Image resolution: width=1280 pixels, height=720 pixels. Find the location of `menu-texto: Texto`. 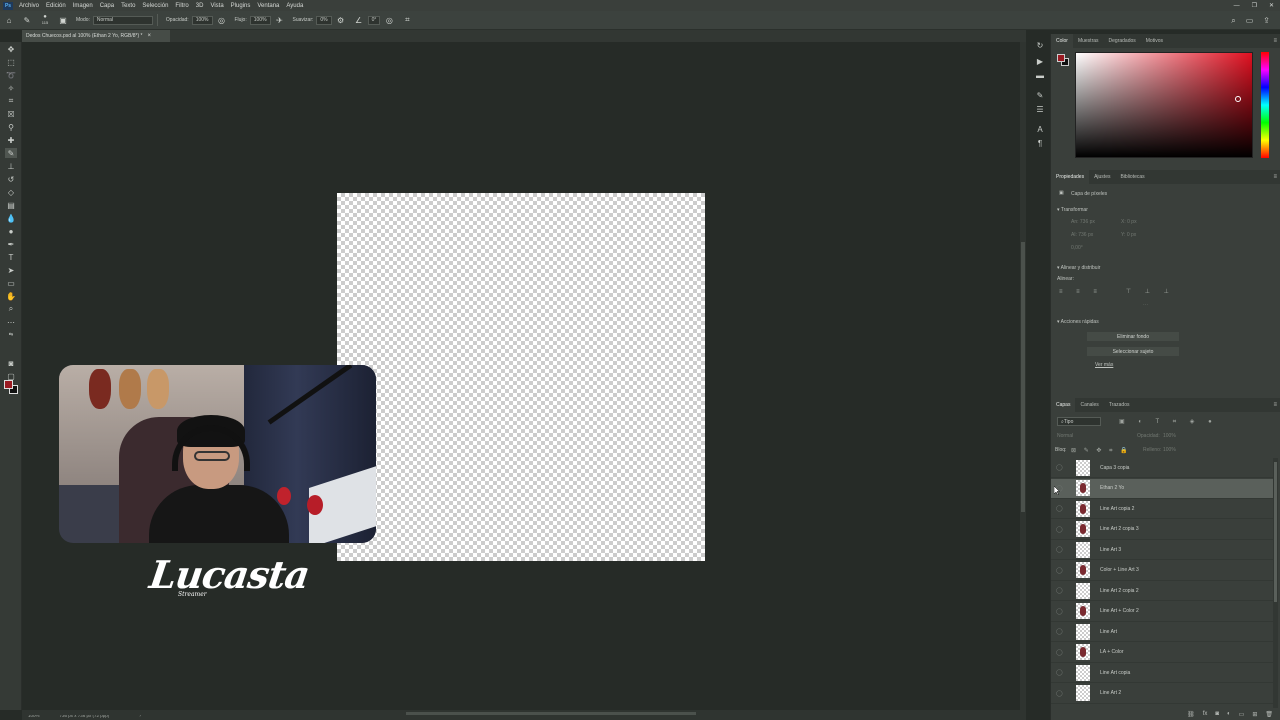

menu-texto: Texto is located at coordinates (128, 6).